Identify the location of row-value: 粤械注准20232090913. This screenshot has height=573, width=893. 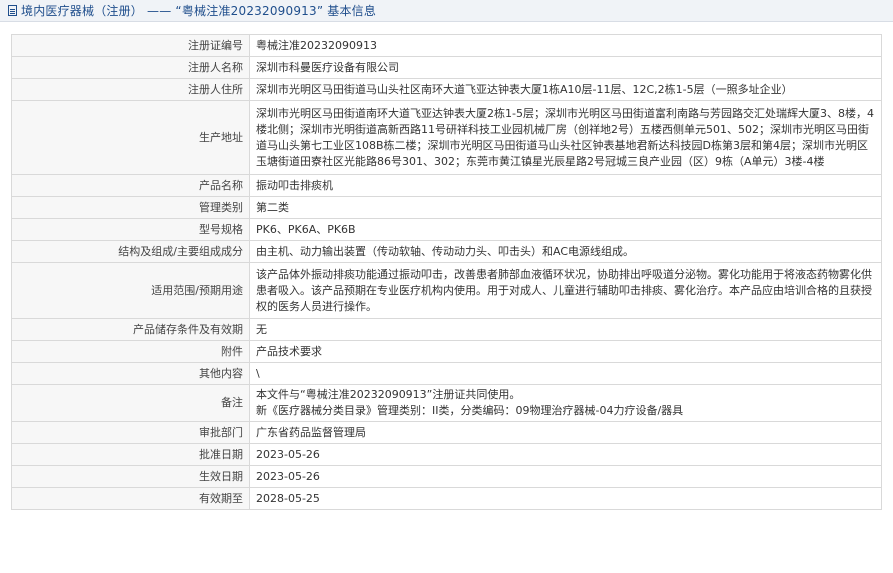
(565, 45).